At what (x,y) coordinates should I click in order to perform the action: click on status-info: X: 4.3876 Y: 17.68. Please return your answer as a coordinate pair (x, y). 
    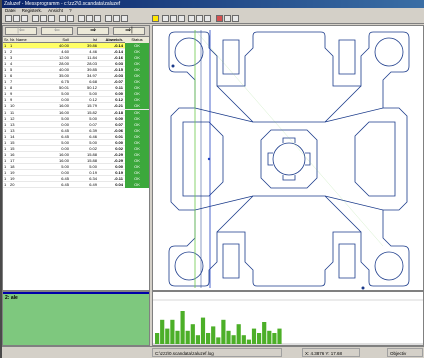
    Looking at the image, I should click on (331, 352).